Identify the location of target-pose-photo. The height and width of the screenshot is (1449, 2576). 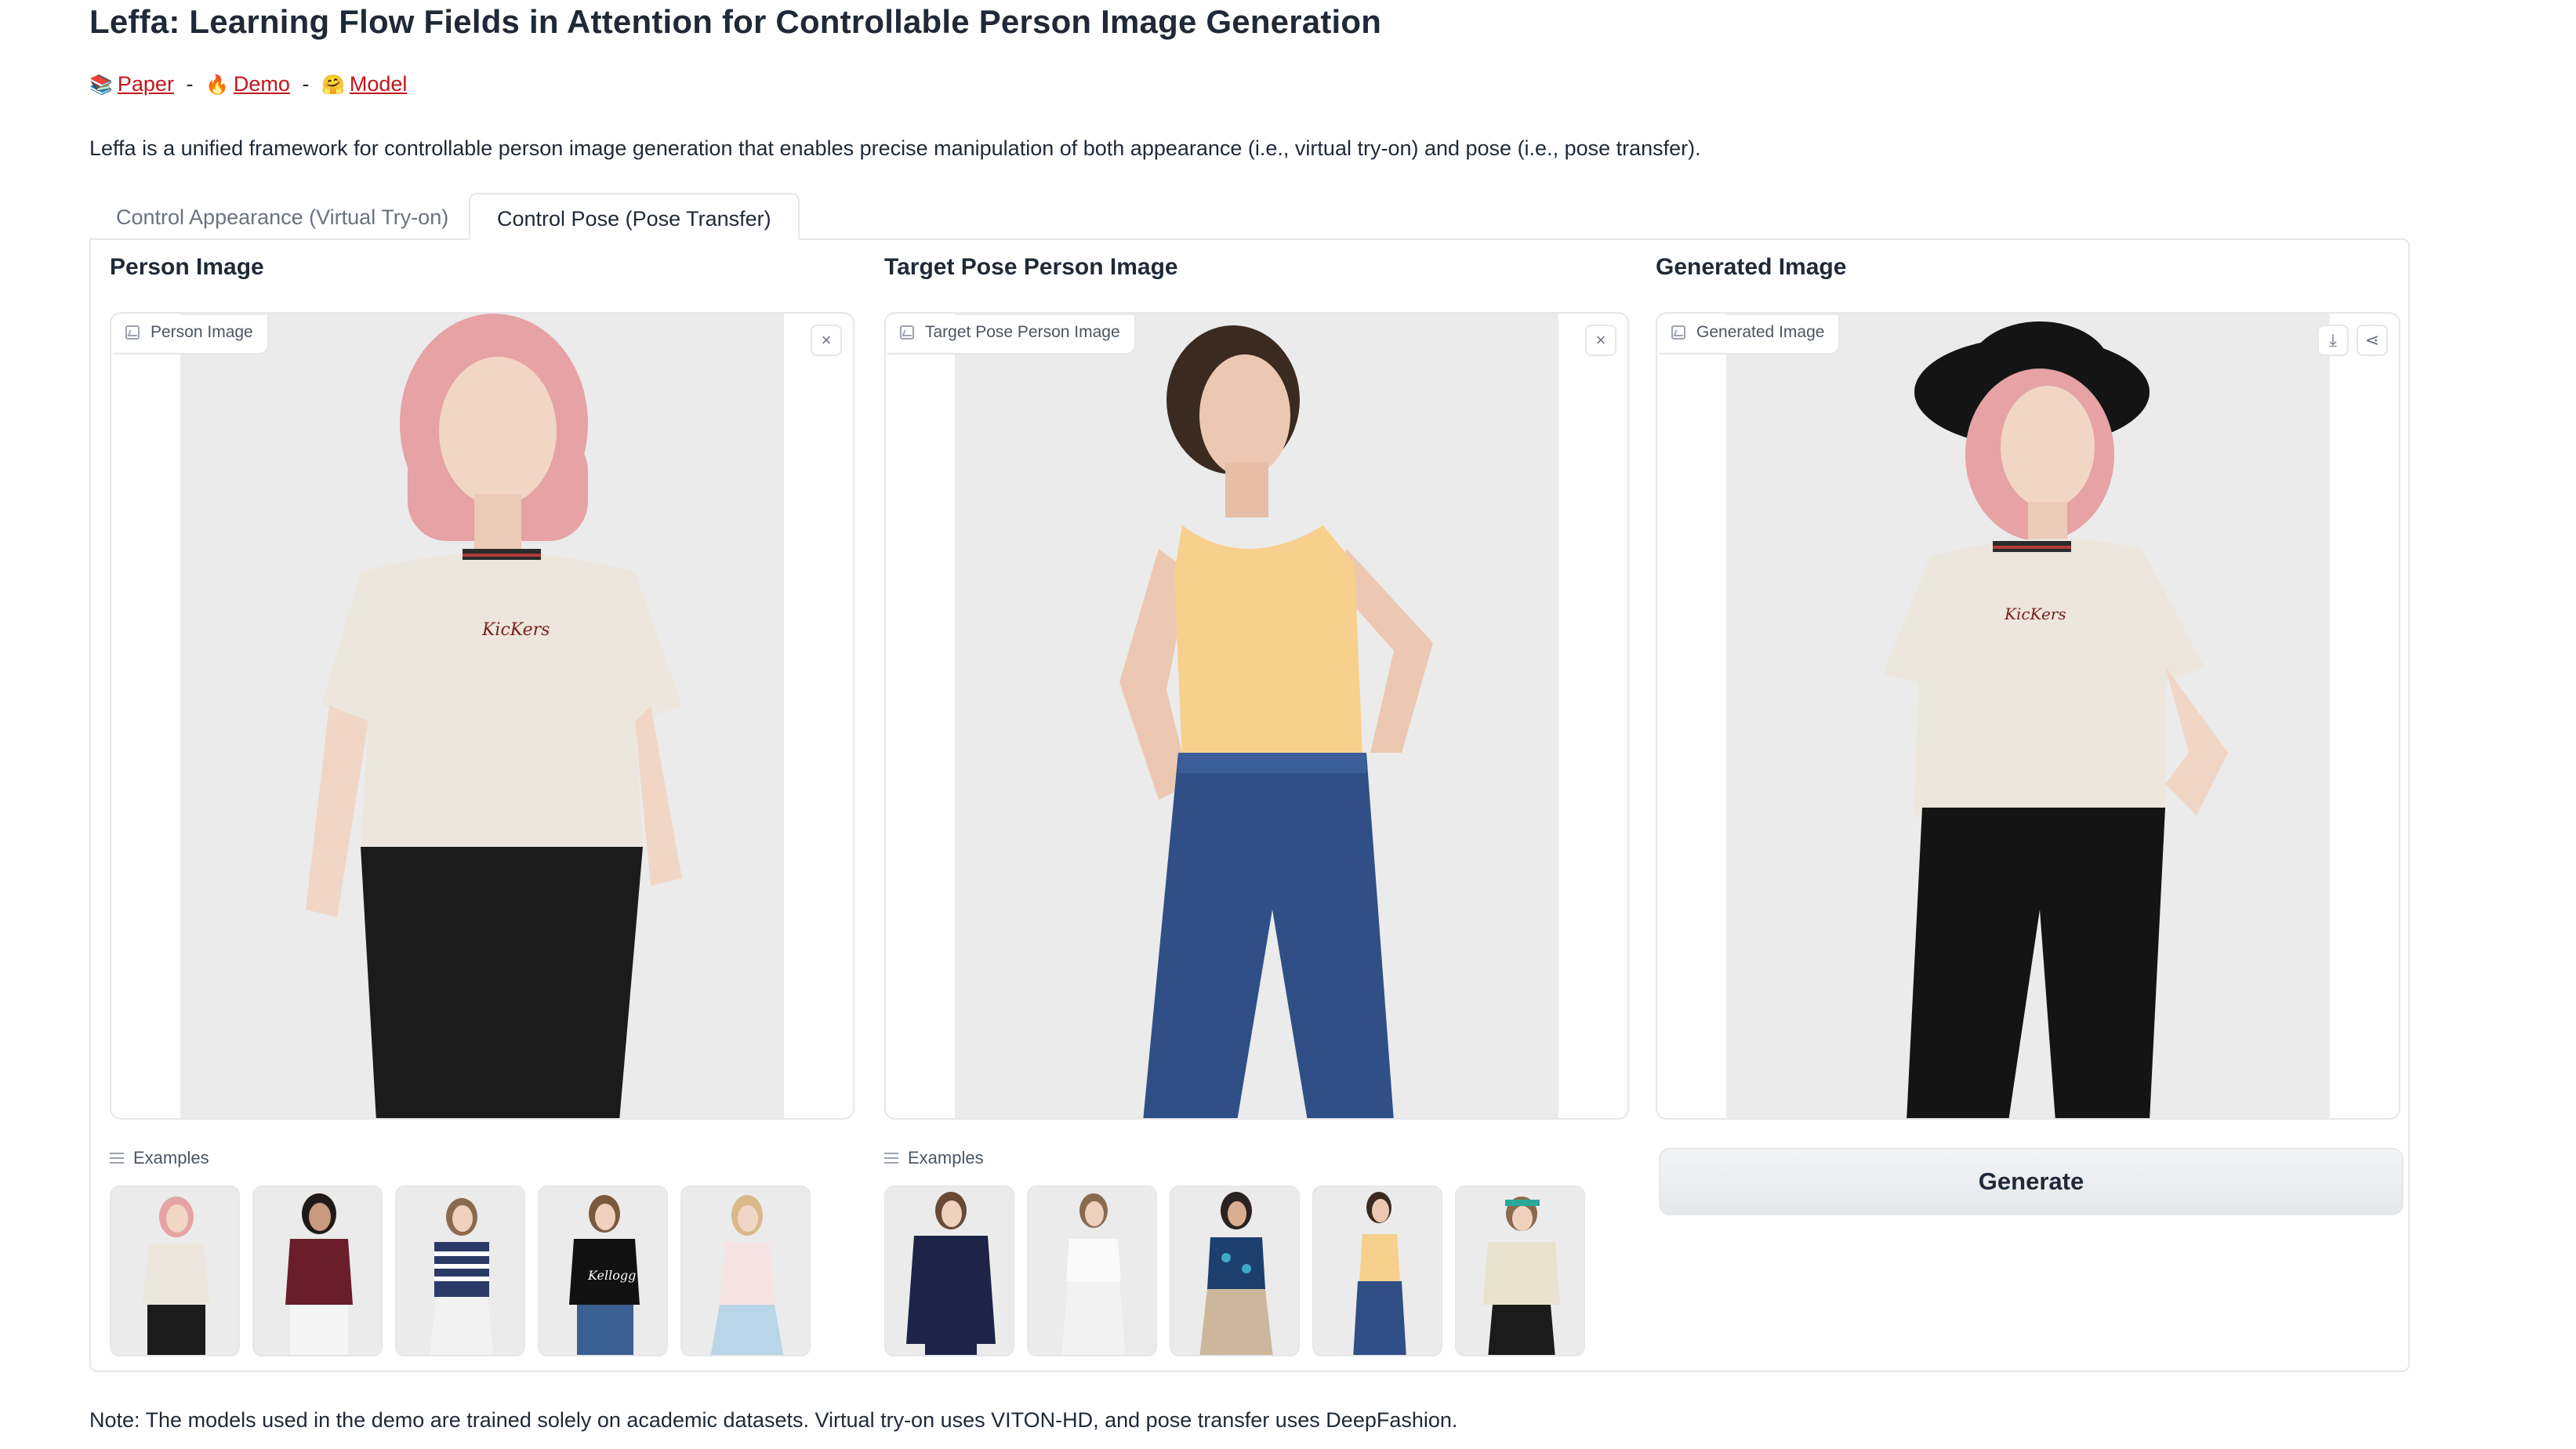
(1257, 716).